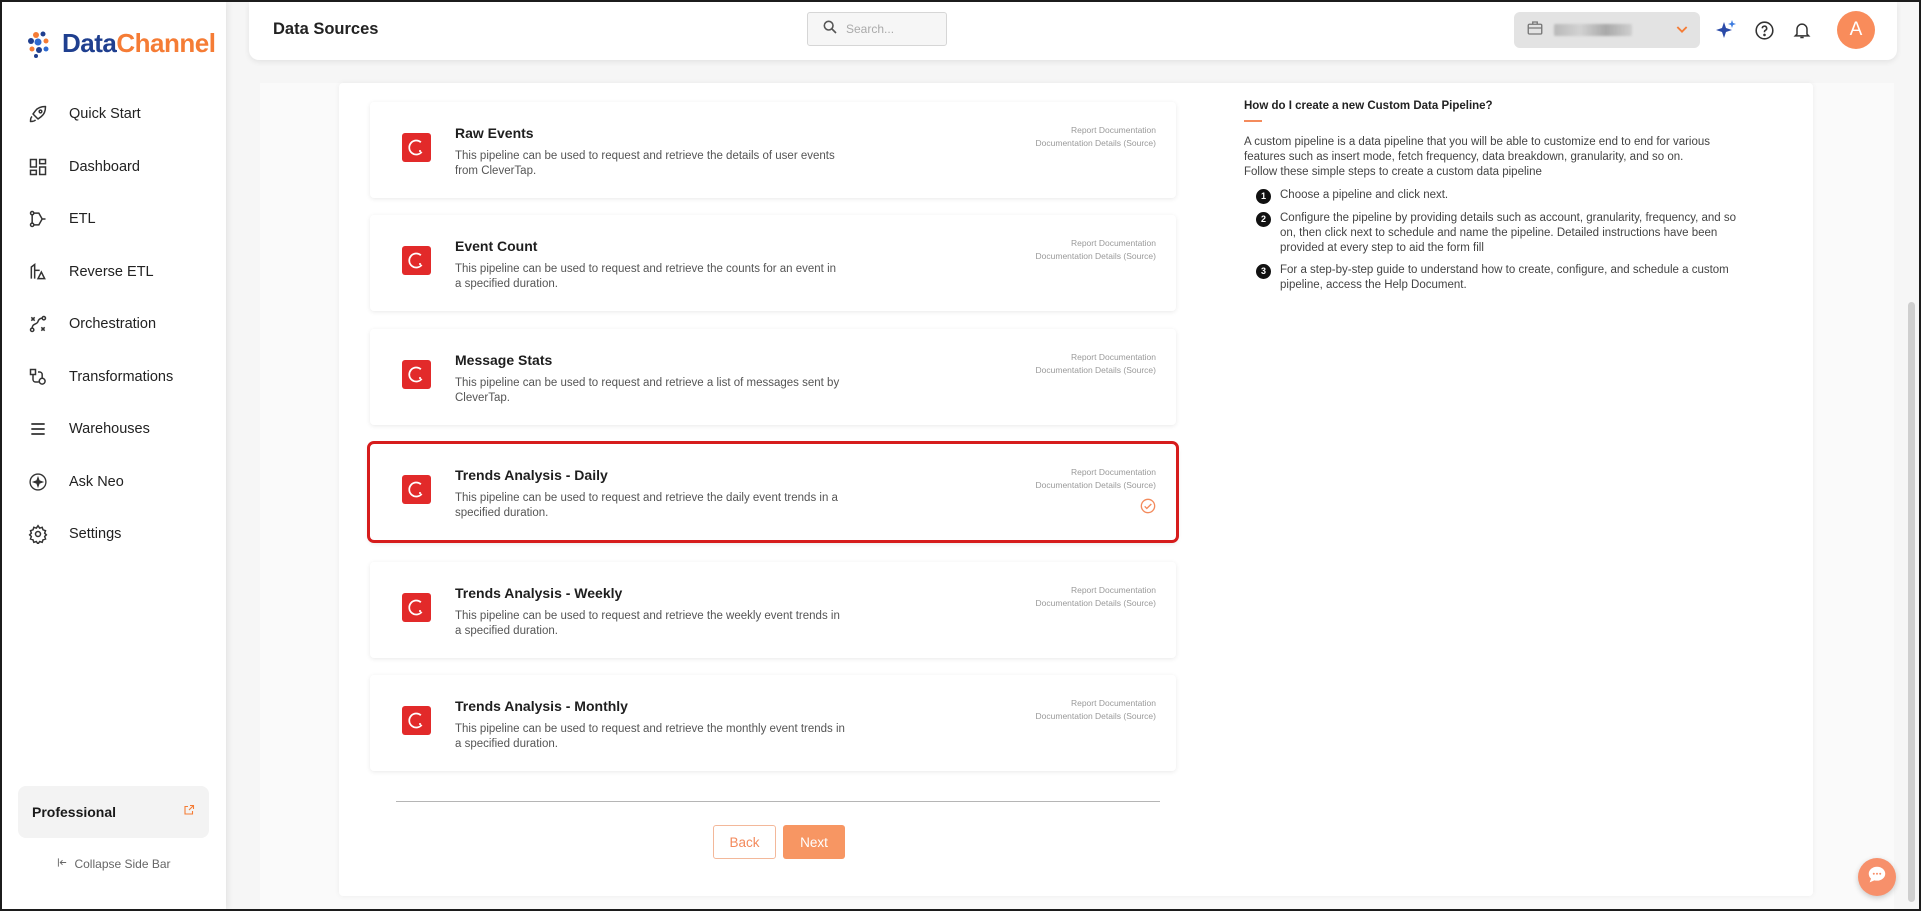 Image resolution: width=1921 pixels, height=911 pixels. What do you see at coordinates (744, 842) in the screenshot?
I see `back-button: Back` at bounding box center [744, 842].